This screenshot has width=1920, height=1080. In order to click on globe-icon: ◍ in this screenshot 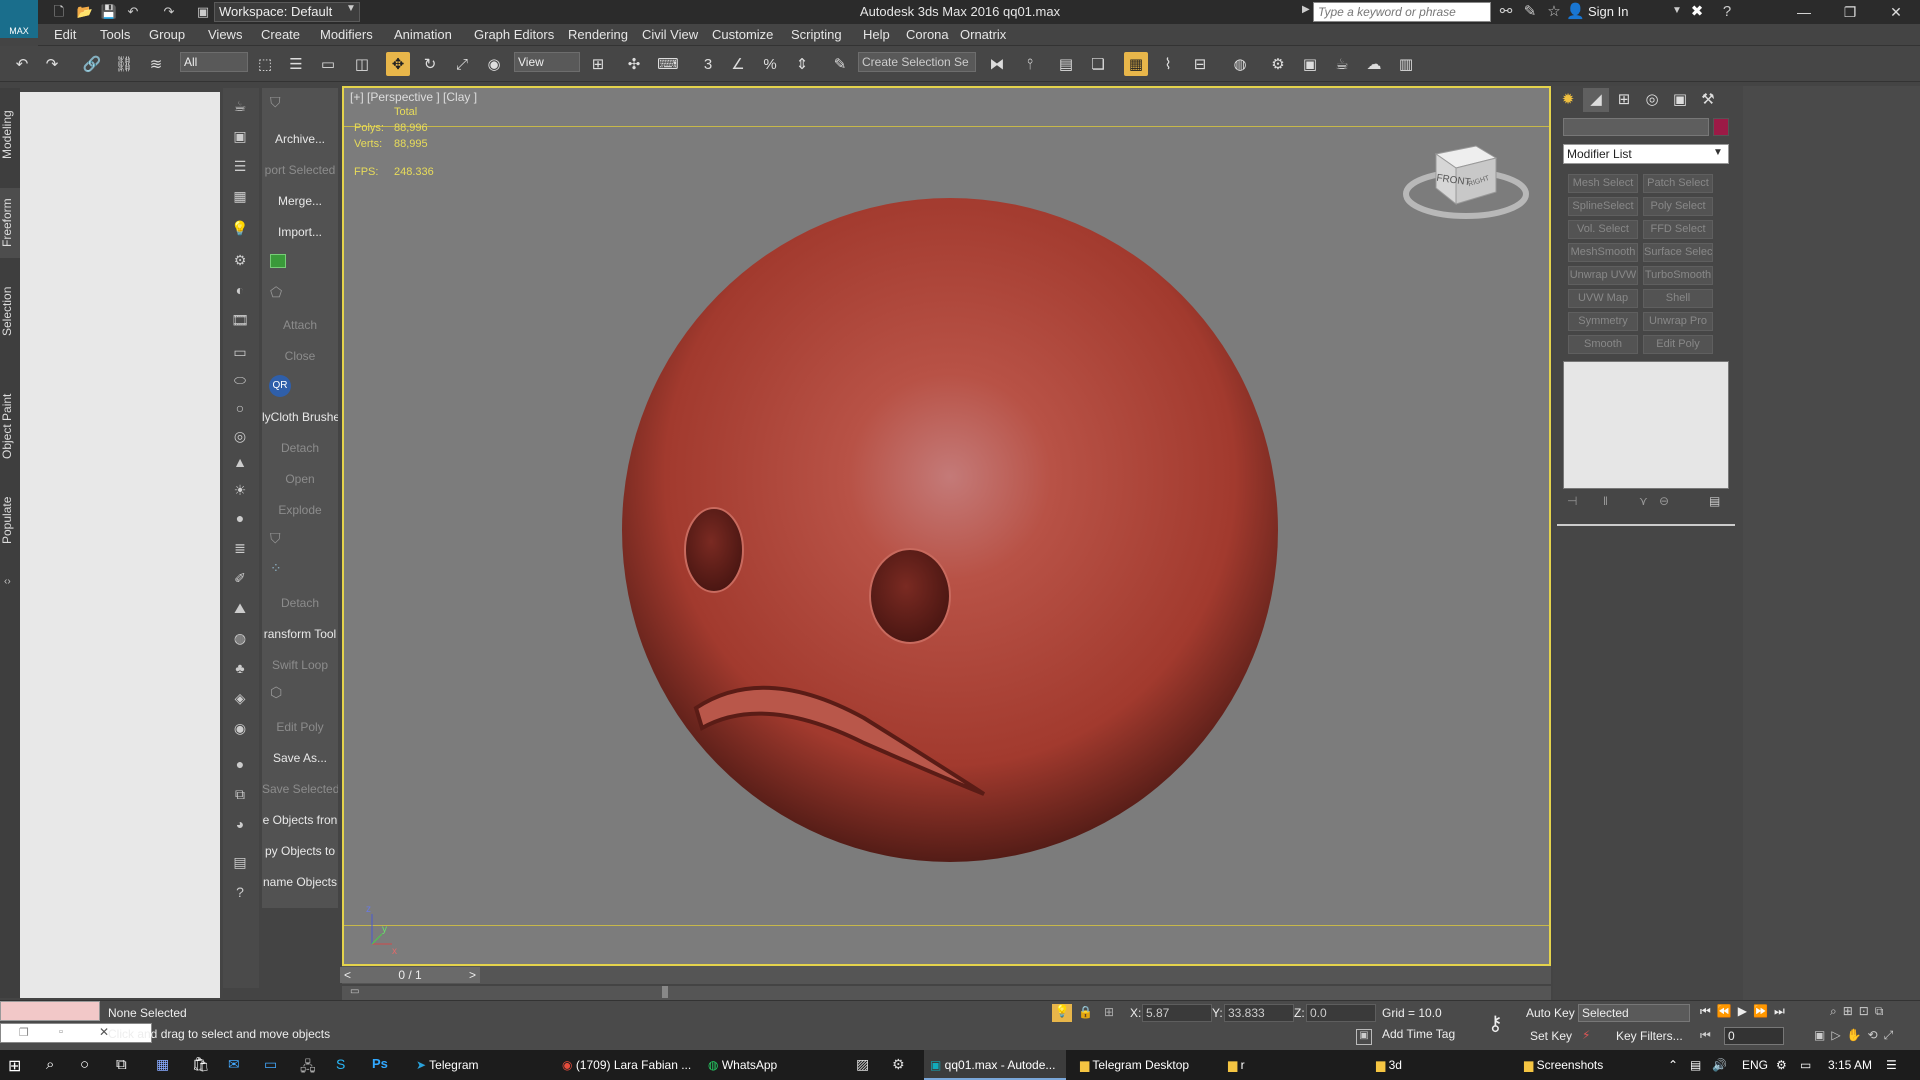, I will do `click(240, 638)`.